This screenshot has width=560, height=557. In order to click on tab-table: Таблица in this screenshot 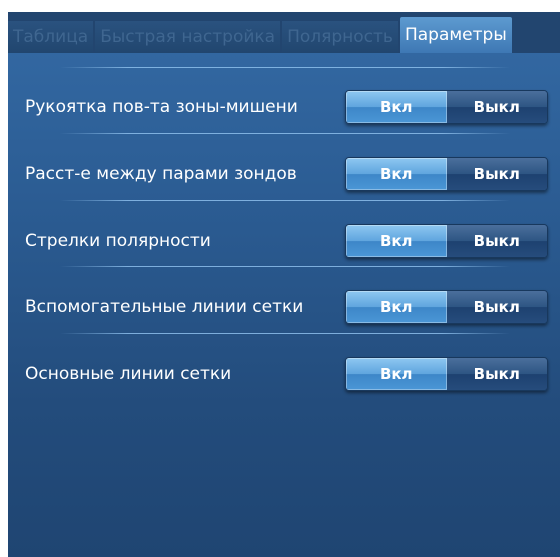, I will do `click(51, 37)`.